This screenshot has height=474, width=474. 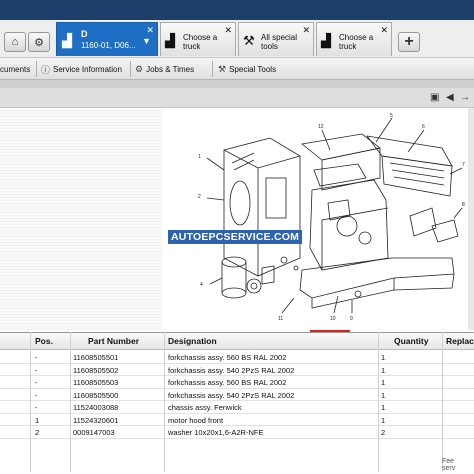 I want to click on jobs-times-button: ⚙ Jobs & Times, so click(x=164, y=69).